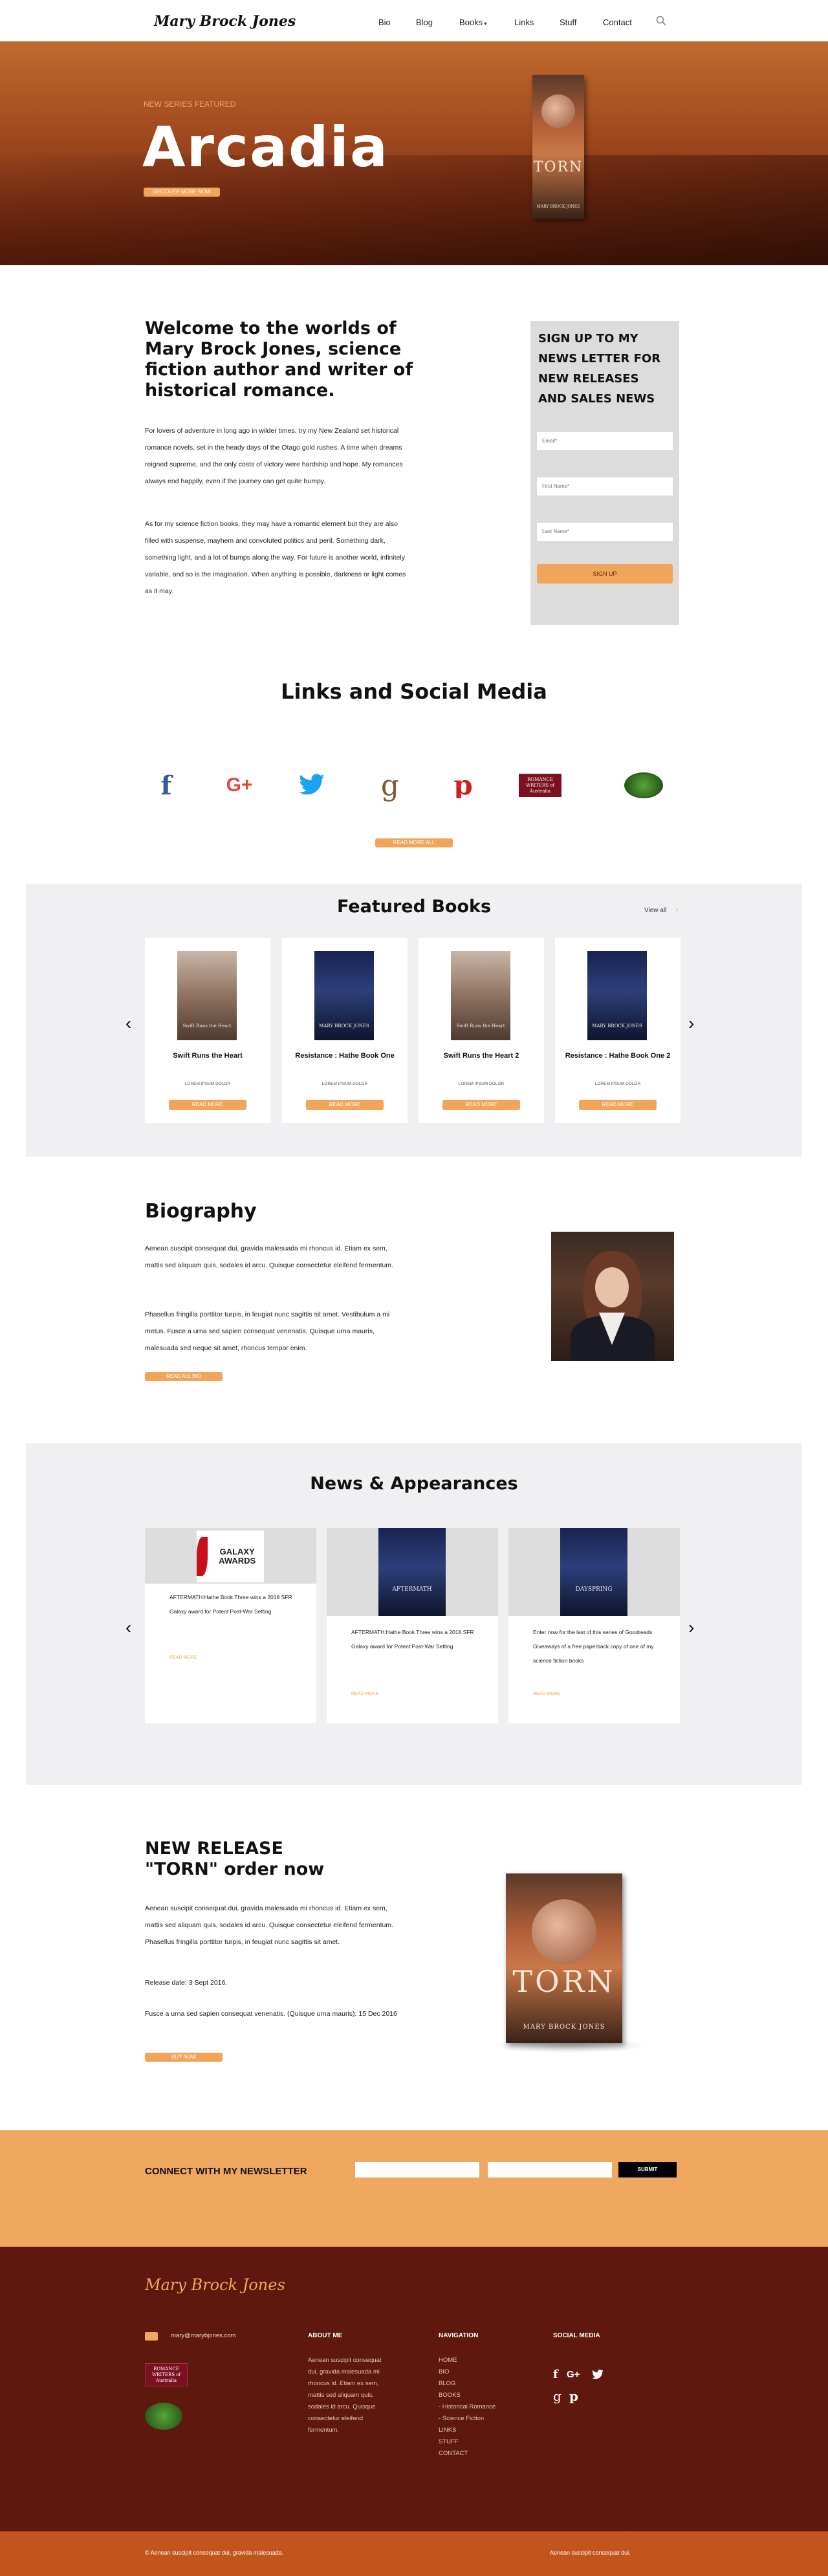  I want to click on nav-links: Links, so click(524, 22).